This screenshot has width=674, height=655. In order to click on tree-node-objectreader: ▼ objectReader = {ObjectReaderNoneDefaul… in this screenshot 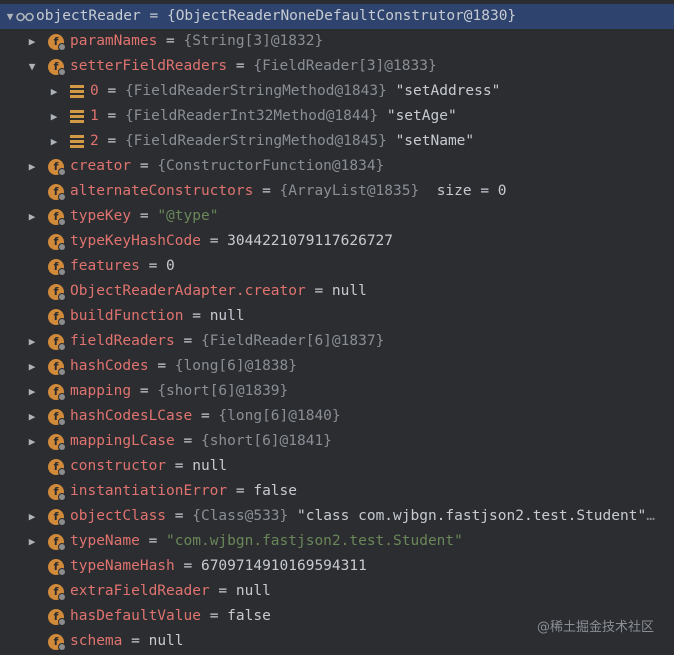, I will do `click(337, 16)`.